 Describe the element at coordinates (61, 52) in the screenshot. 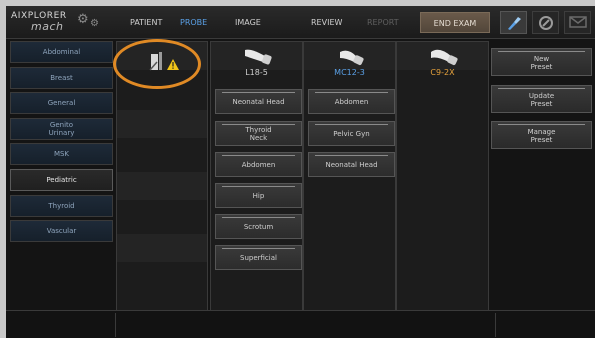

I see `app-abdominal: Abdominal` at that location.